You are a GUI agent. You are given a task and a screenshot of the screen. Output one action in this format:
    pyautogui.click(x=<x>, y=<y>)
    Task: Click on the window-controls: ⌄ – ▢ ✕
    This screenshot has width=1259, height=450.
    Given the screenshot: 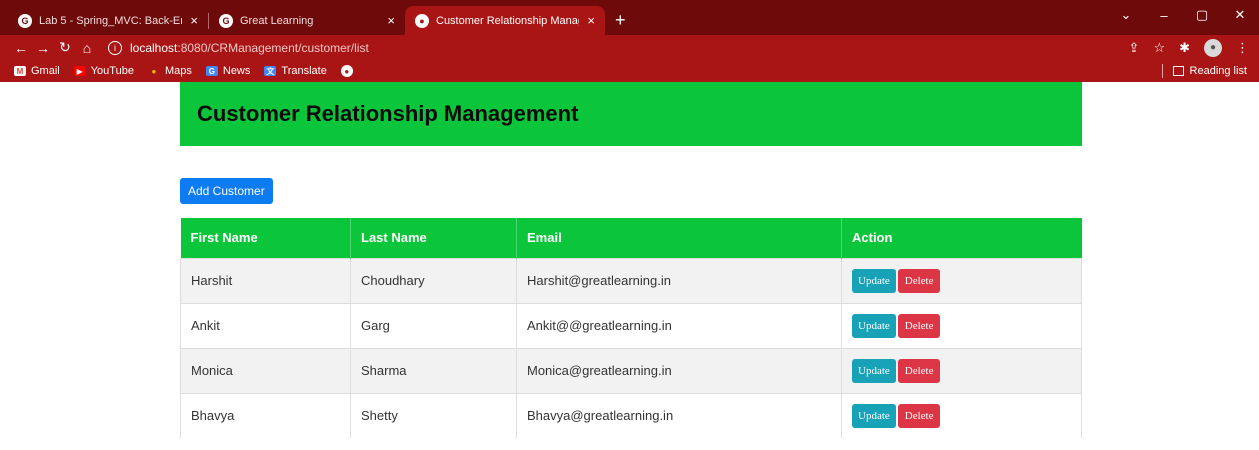 What is the action you would take?
    pyautogui.click(x=1183, y=15)
    